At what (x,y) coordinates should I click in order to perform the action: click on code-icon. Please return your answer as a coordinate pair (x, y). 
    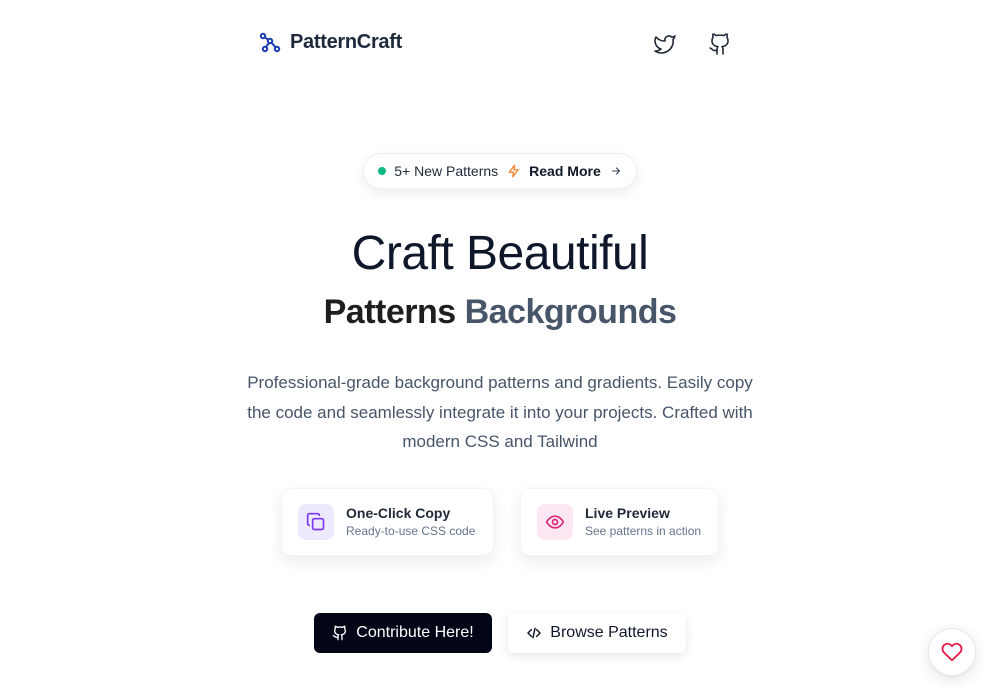
    Looking at the image, I should click on (534, 633).